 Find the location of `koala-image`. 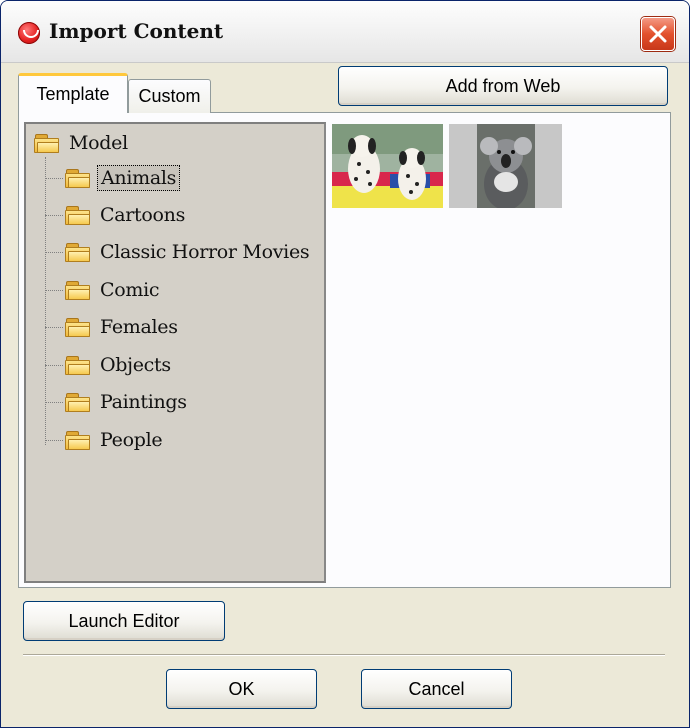

koala-image is located at coordinates (505, 166).